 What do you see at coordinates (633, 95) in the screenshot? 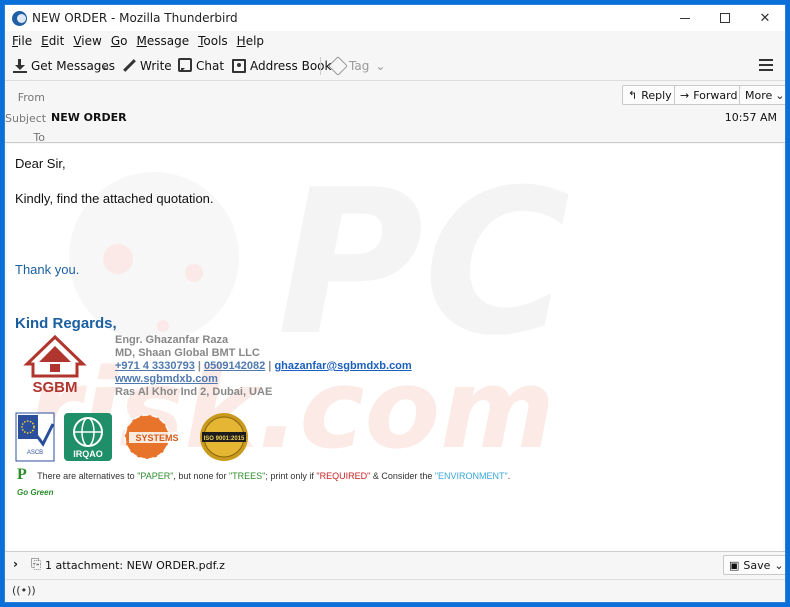
I see `reply-icon: ↰` at bounding box center [633, 95].